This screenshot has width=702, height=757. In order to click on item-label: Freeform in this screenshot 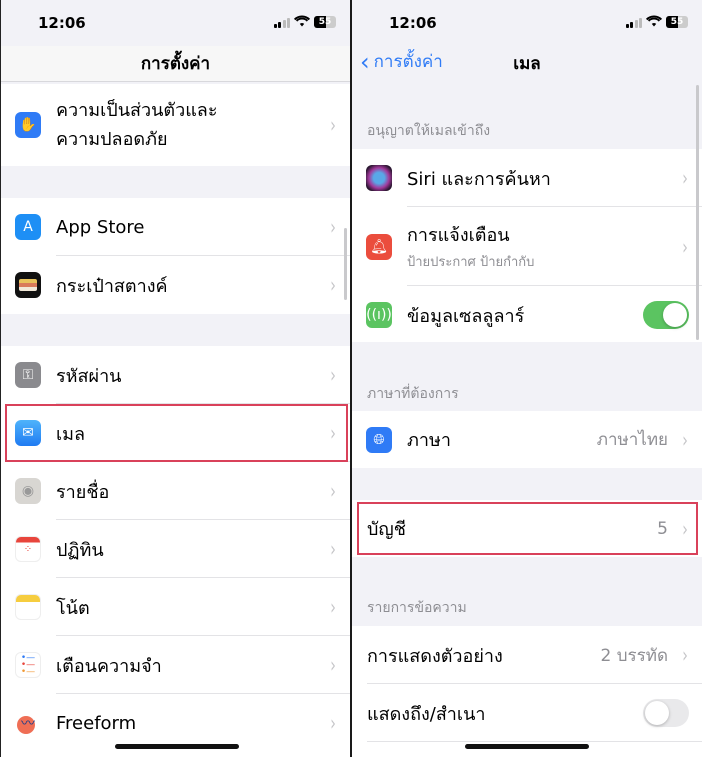, I will do `click(96, 723)`.